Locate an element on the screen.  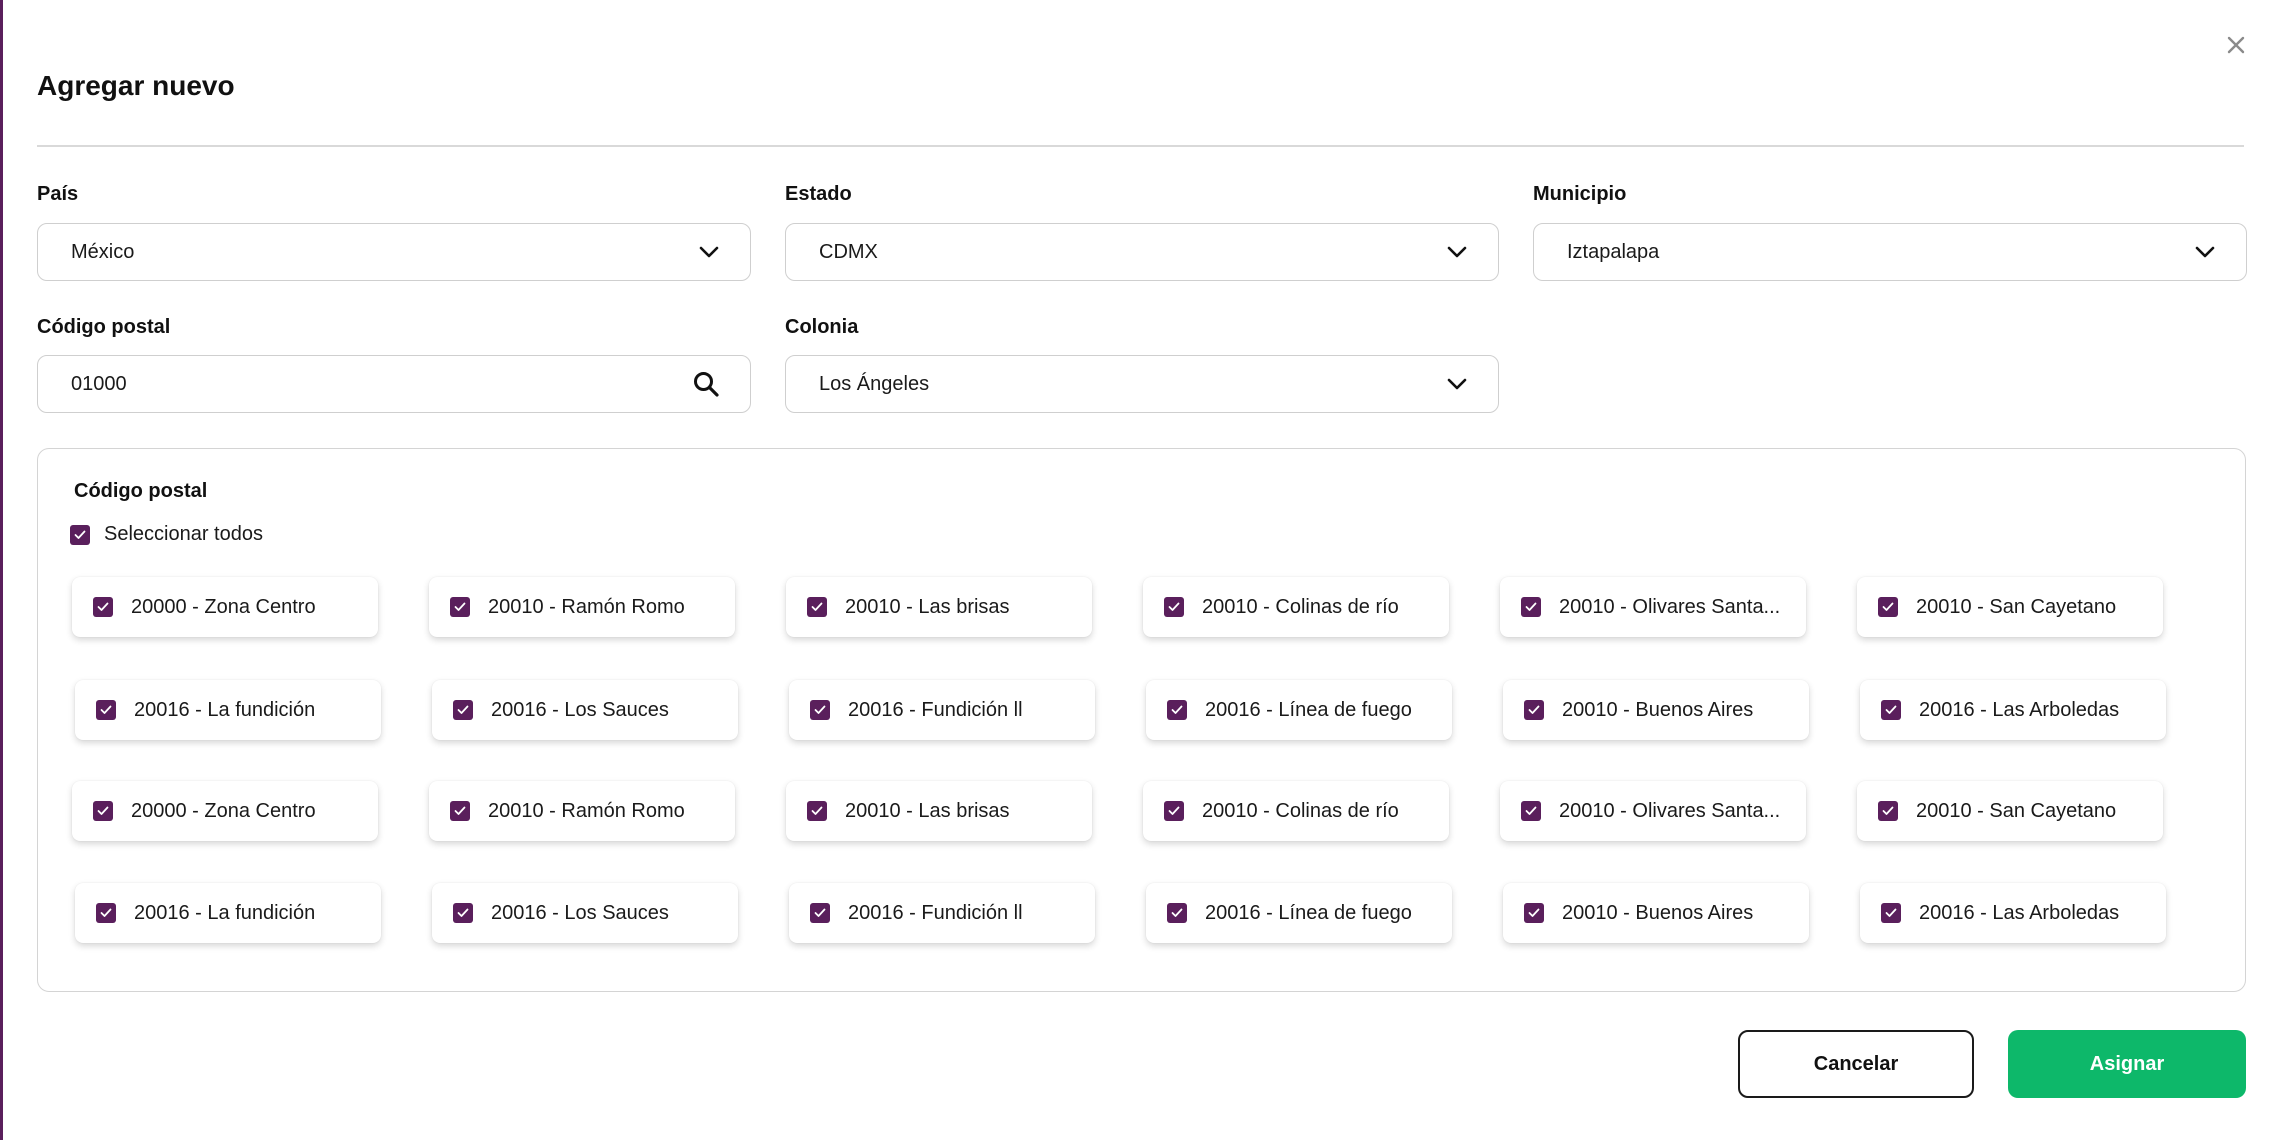
select-all-checkbox: Seleccionar todos is located at coordinates (166, 534).